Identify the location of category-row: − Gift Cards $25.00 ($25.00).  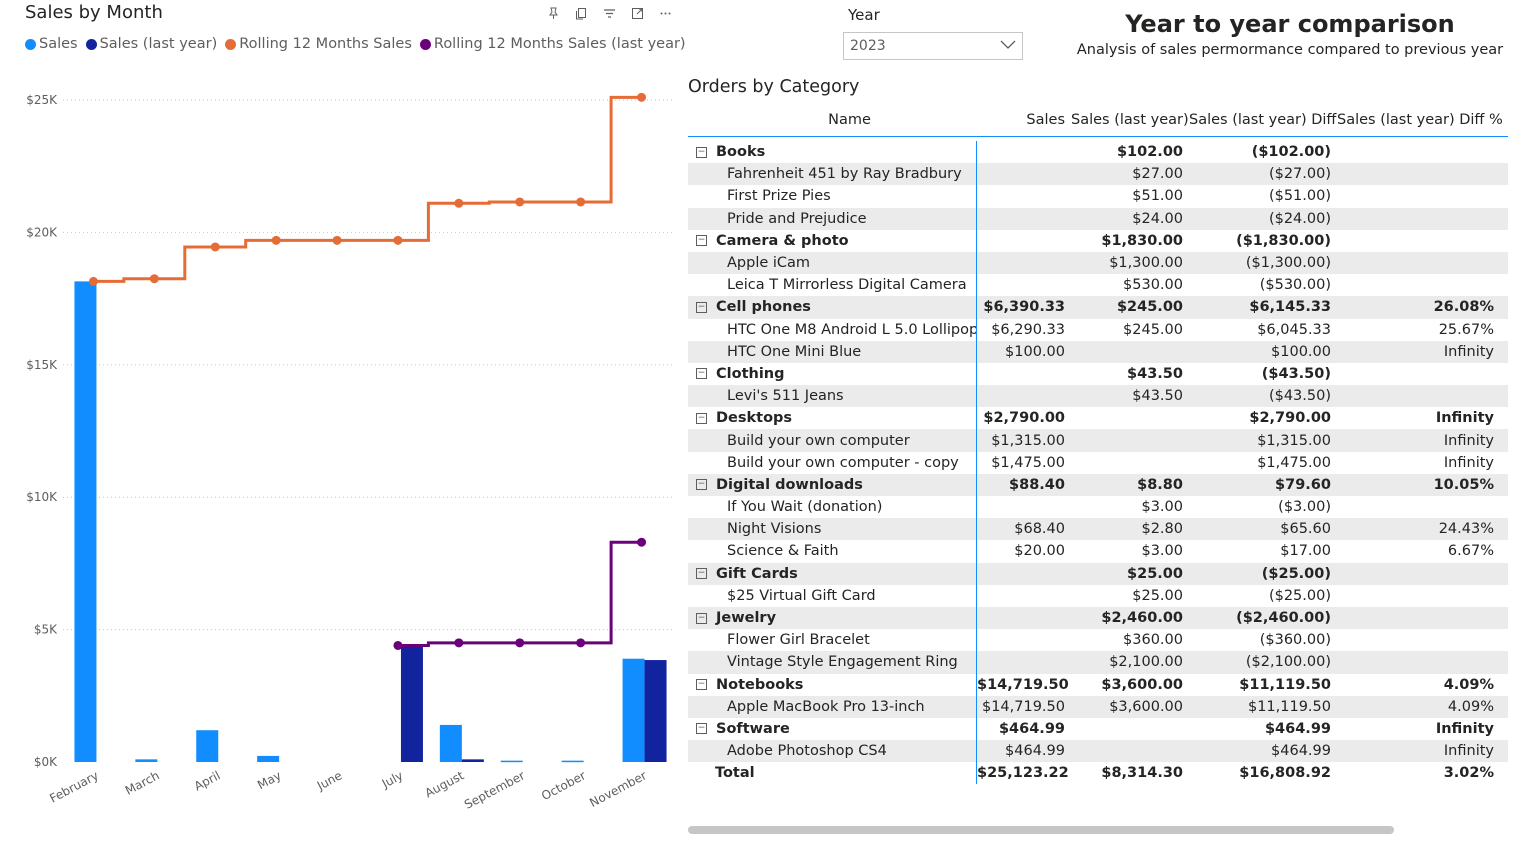
(1098, 573).